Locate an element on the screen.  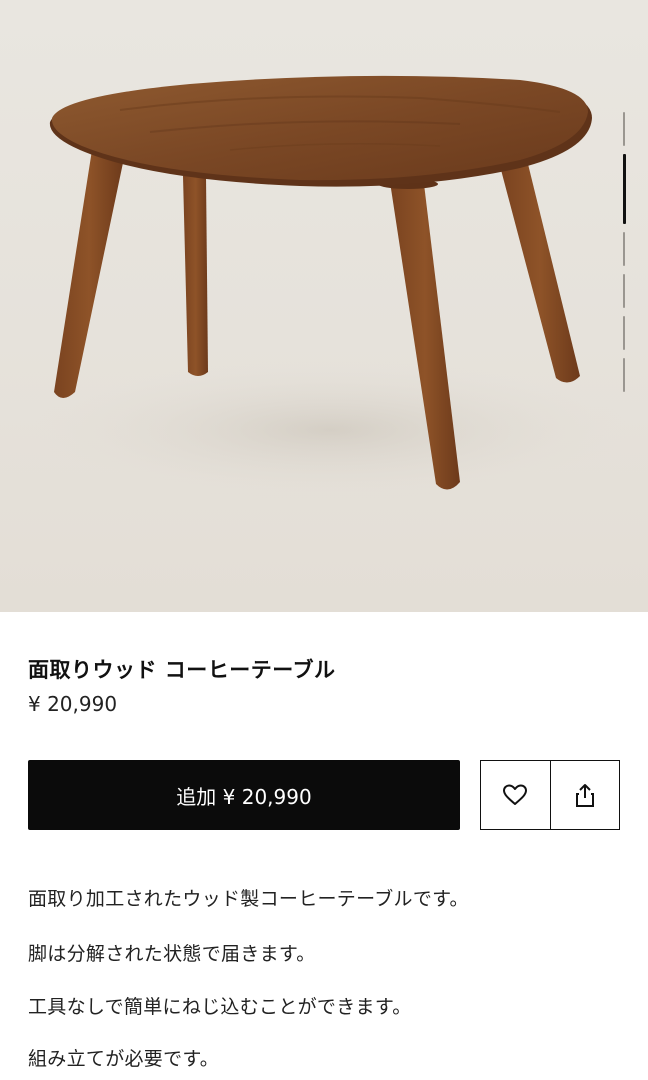
share-button is located at coordinates (584, 795).